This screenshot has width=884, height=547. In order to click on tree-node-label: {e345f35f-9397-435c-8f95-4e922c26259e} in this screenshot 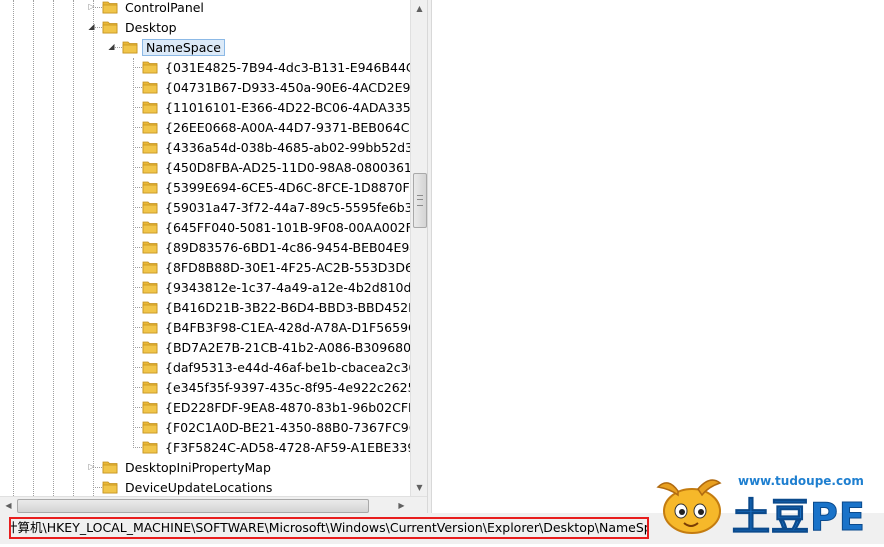, I will do `click(287, 387)`.